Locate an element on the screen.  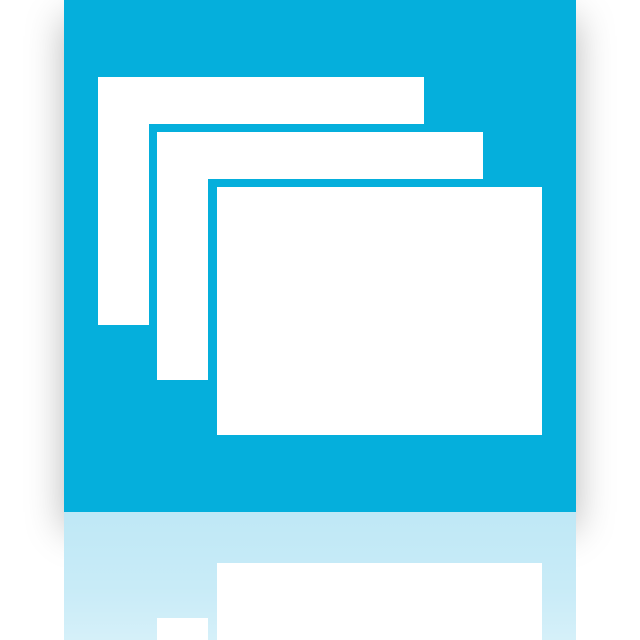
reflection-middle-window is located at coordinates (182, 629).